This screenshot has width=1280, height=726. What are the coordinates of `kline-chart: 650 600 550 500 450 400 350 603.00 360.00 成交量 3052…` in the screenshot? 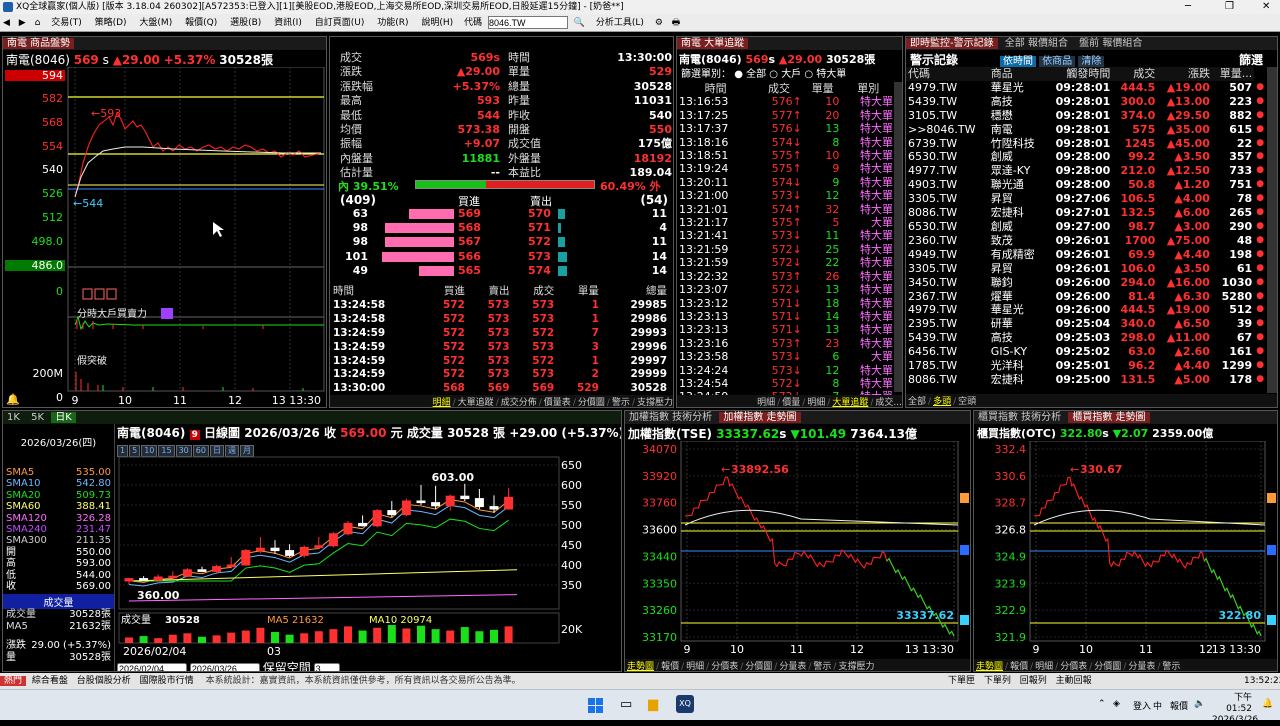 It's located at (369, 563).